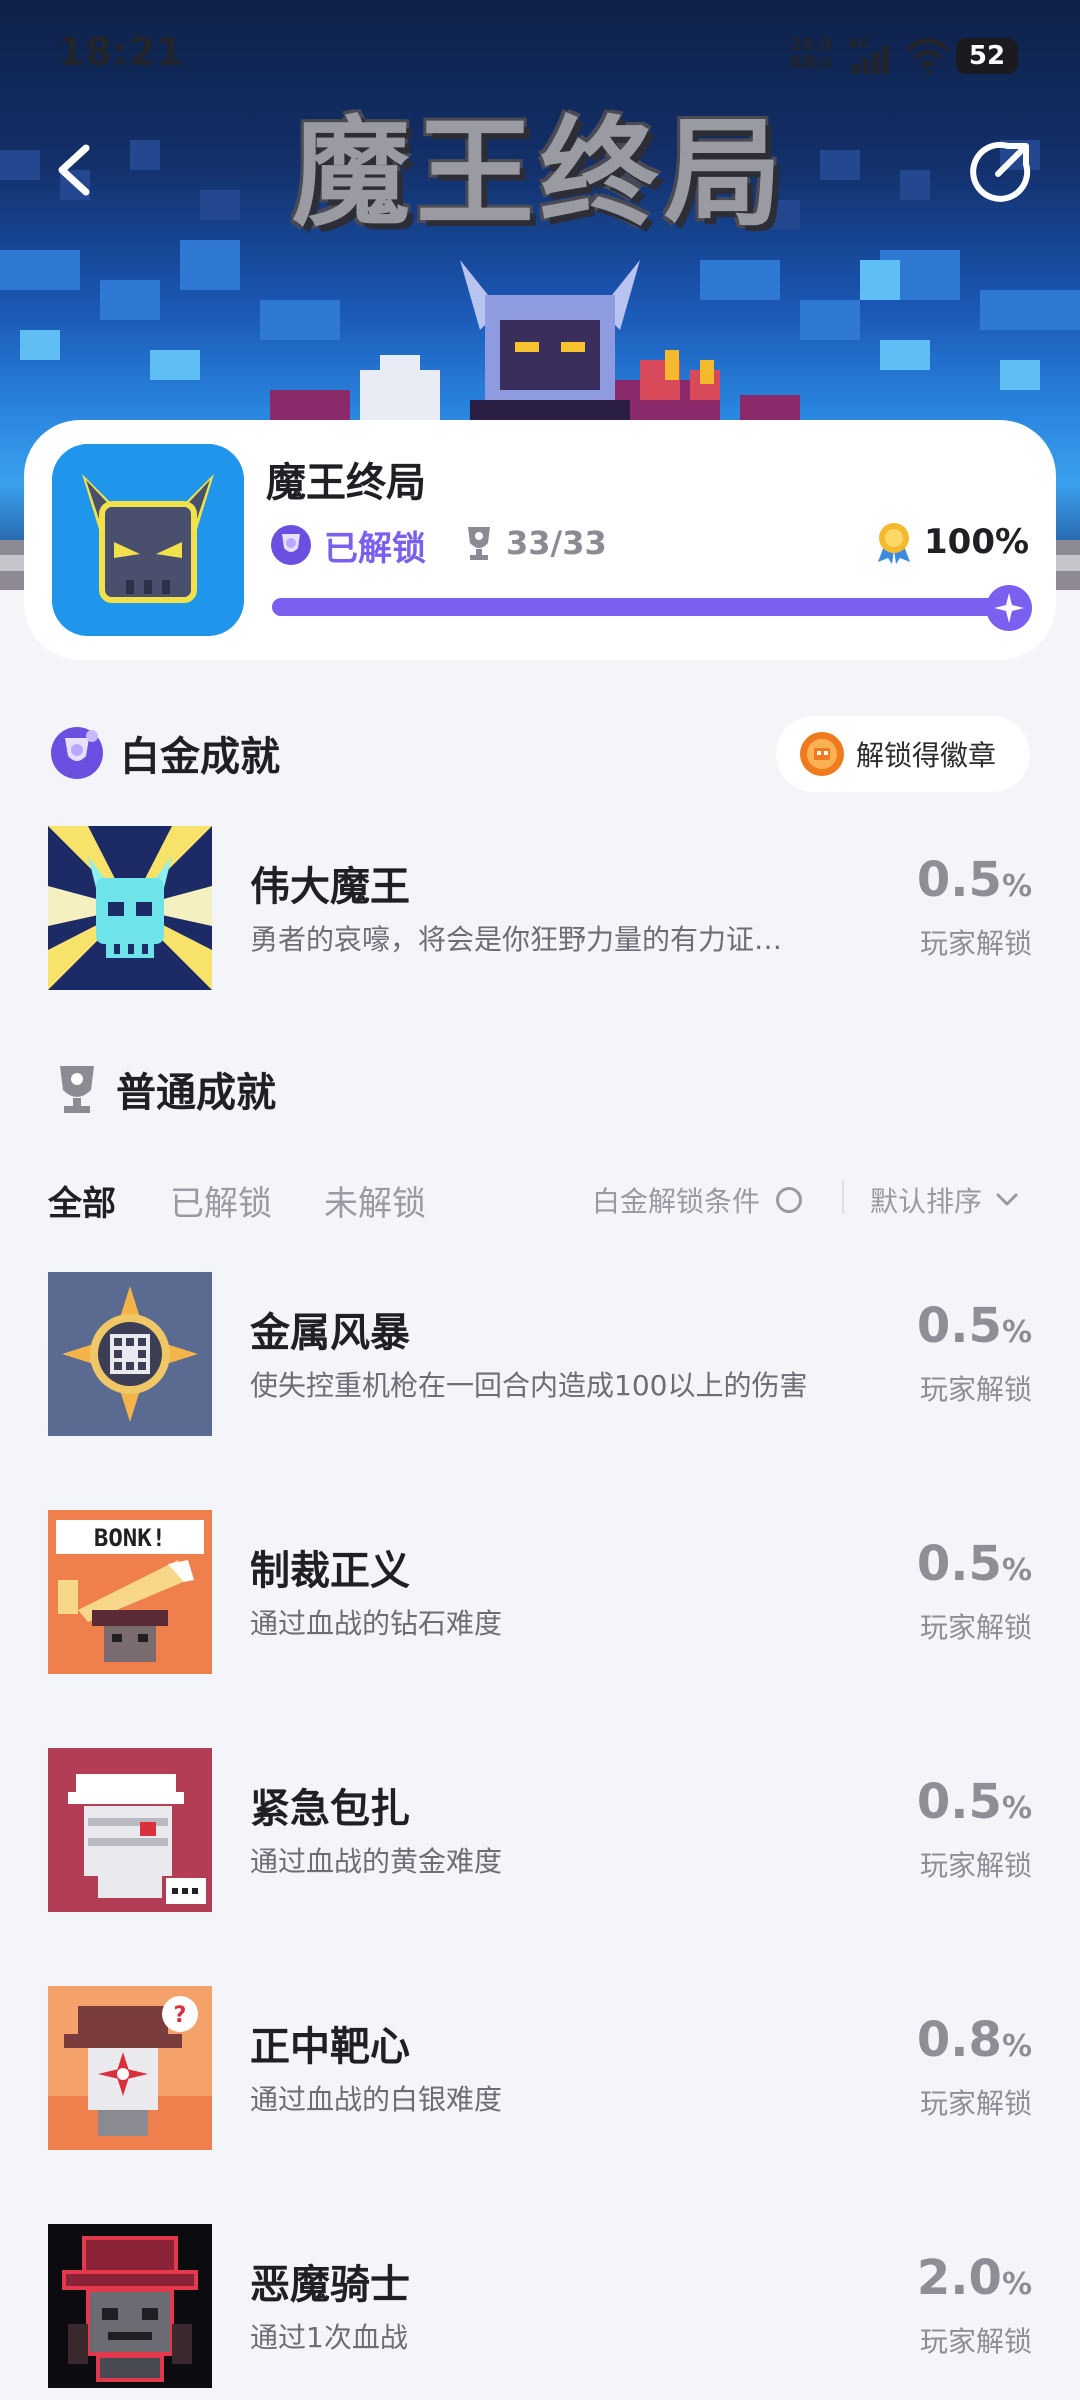 The height and width of the screenshot is (2400, 1080). Describe the element at coordinates (858, 44) in the screenshot. I see `signal-label: 4G` at that location.